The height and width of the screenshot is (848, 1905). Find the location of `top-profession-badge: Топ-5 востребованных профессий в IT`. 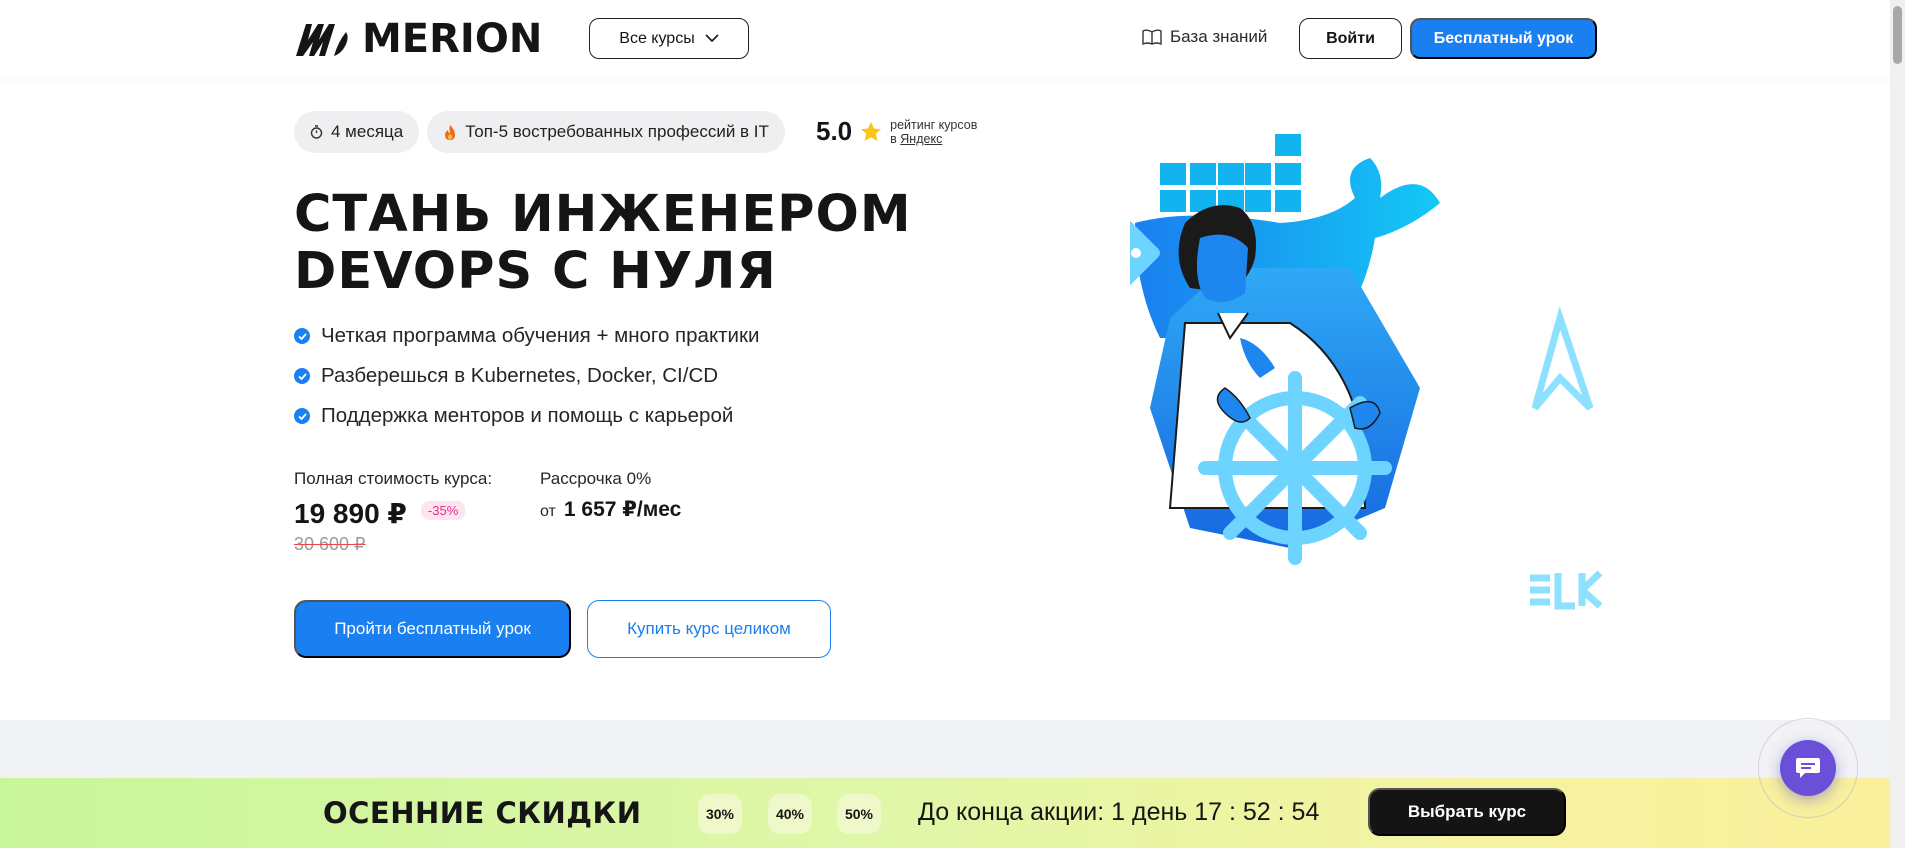

top-profession-badge: Топ-5 востребованных профессий в IT is located at coordinates (606, 132).